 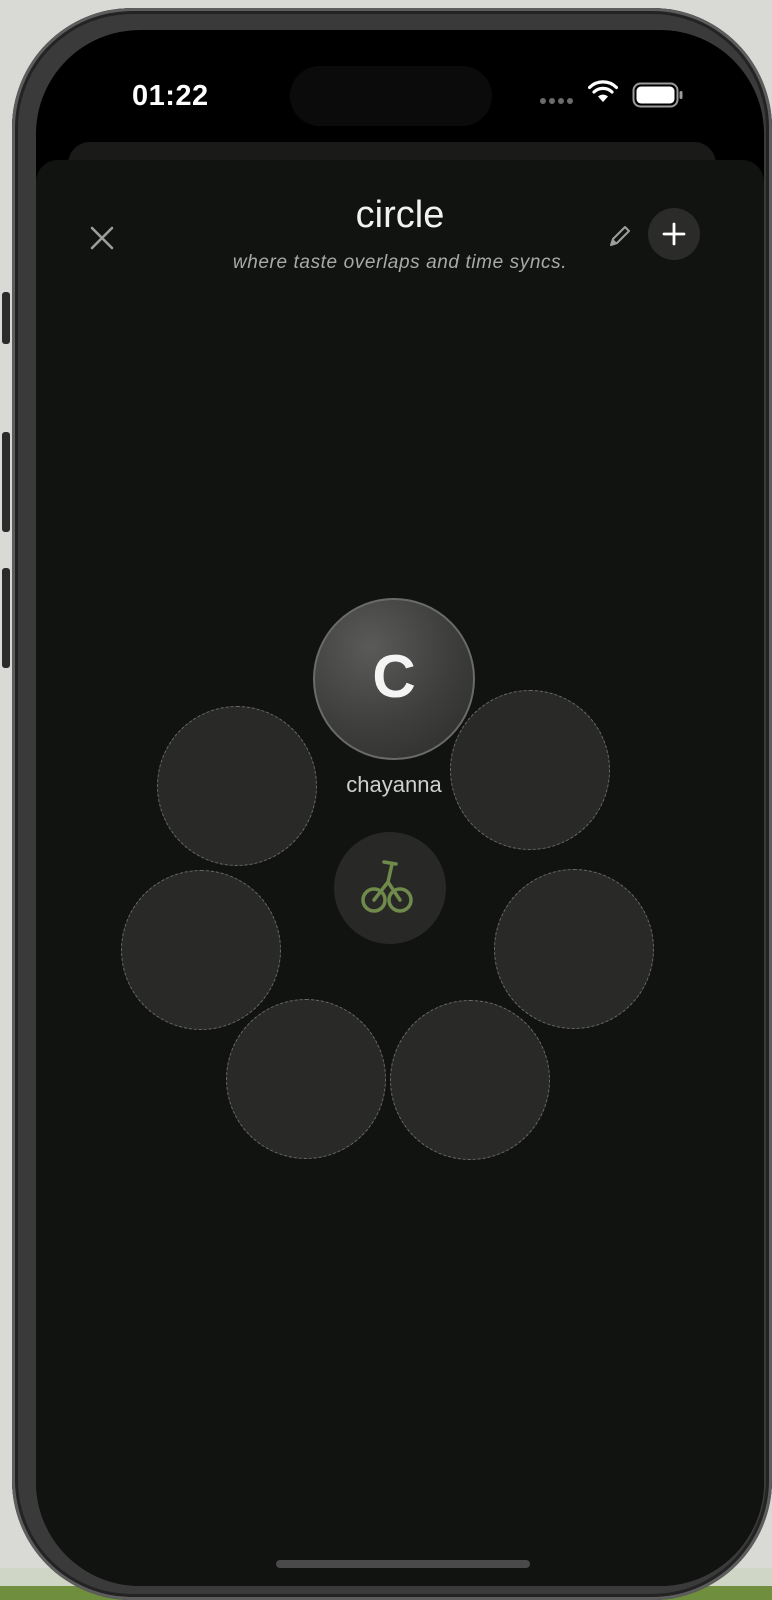 I want to click on bicycle-icon, so click(x=387, y=886).